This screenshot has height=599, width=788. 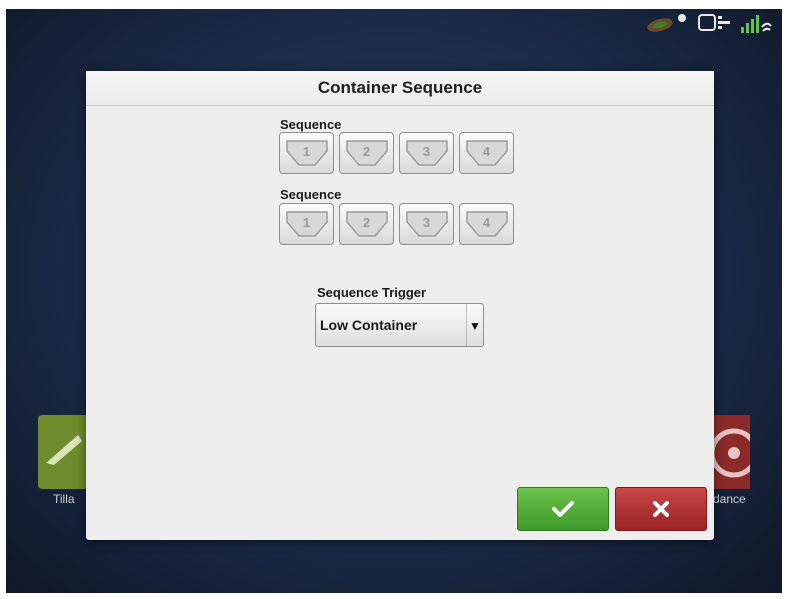 What do you see at coordinates (372, 292) in the screenshot?
I see `sequence-trigger-label: Sequence Trigger` at bounding box center [372, 292].